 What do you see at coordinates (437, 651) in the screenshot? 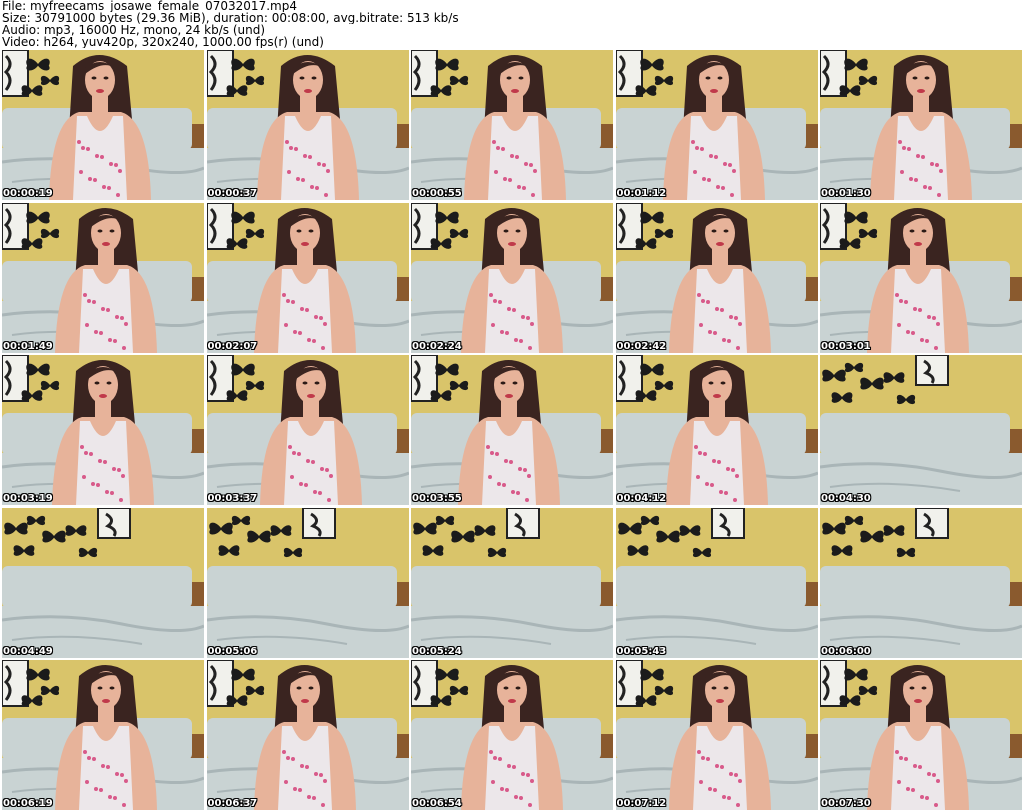
I see `thumbnail-timestamp: 00:05:24` at bounding box center [437, 651].